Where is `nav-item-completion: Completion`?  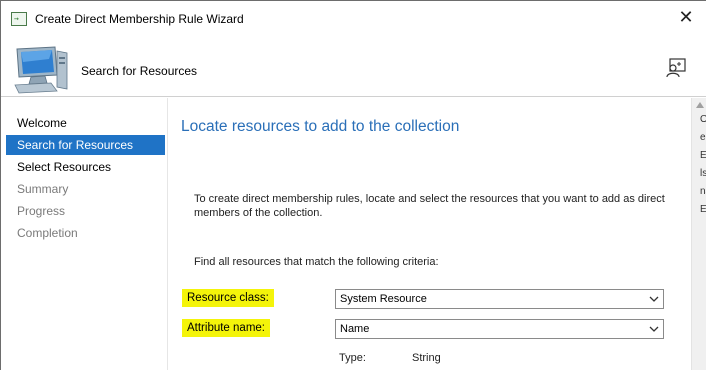 nav-item-completion: Completion is located at coordinates (47, 233).